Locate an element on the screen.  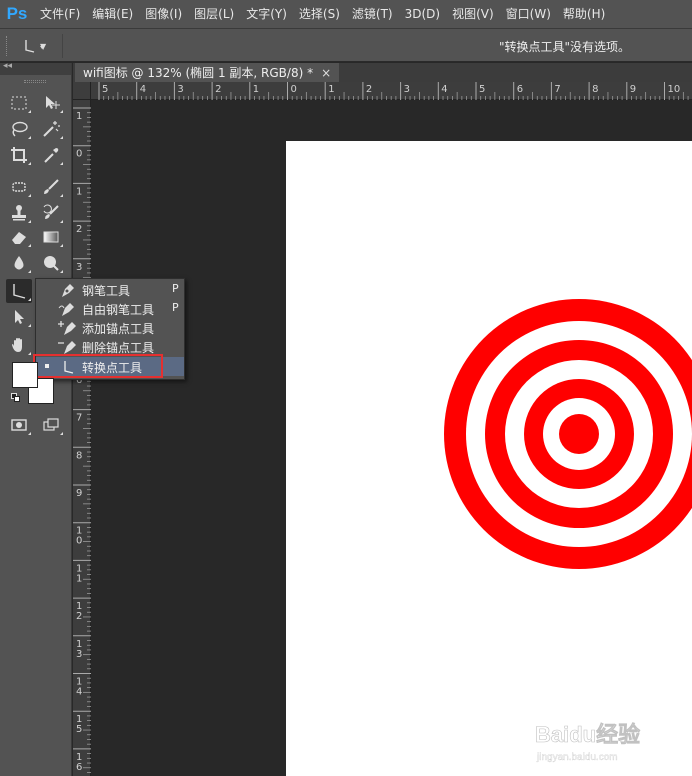
menu-3d: 3D(D) is located at coordinates (422, 14).